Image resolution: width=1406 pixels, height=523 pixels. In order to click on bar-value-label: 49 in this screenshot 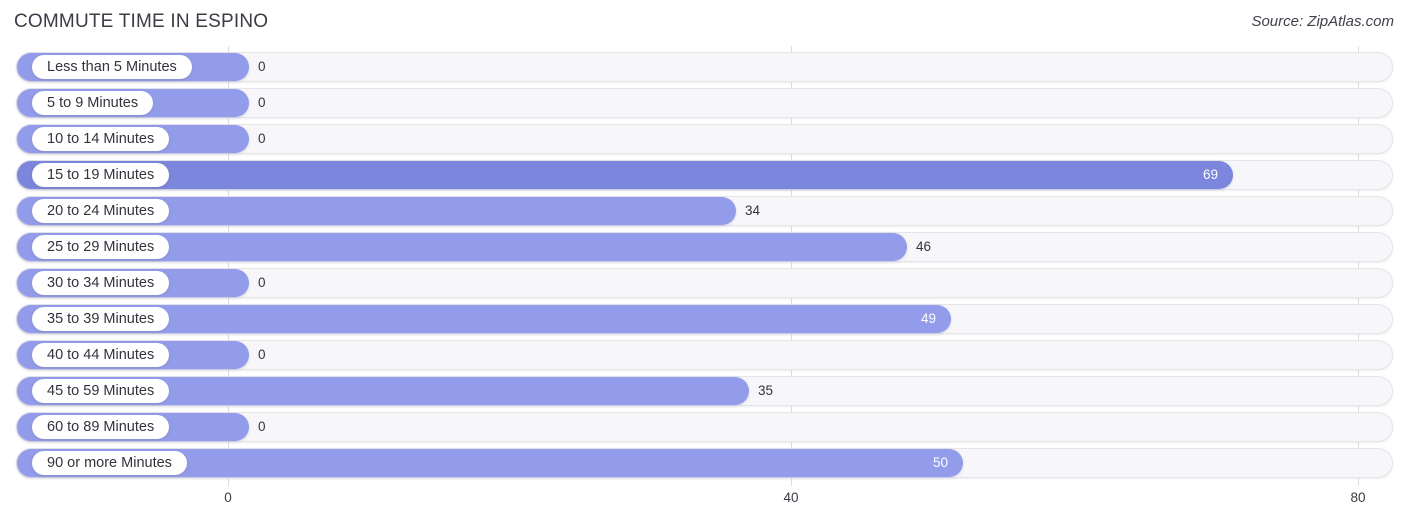, I will do `click(928, 318)`.